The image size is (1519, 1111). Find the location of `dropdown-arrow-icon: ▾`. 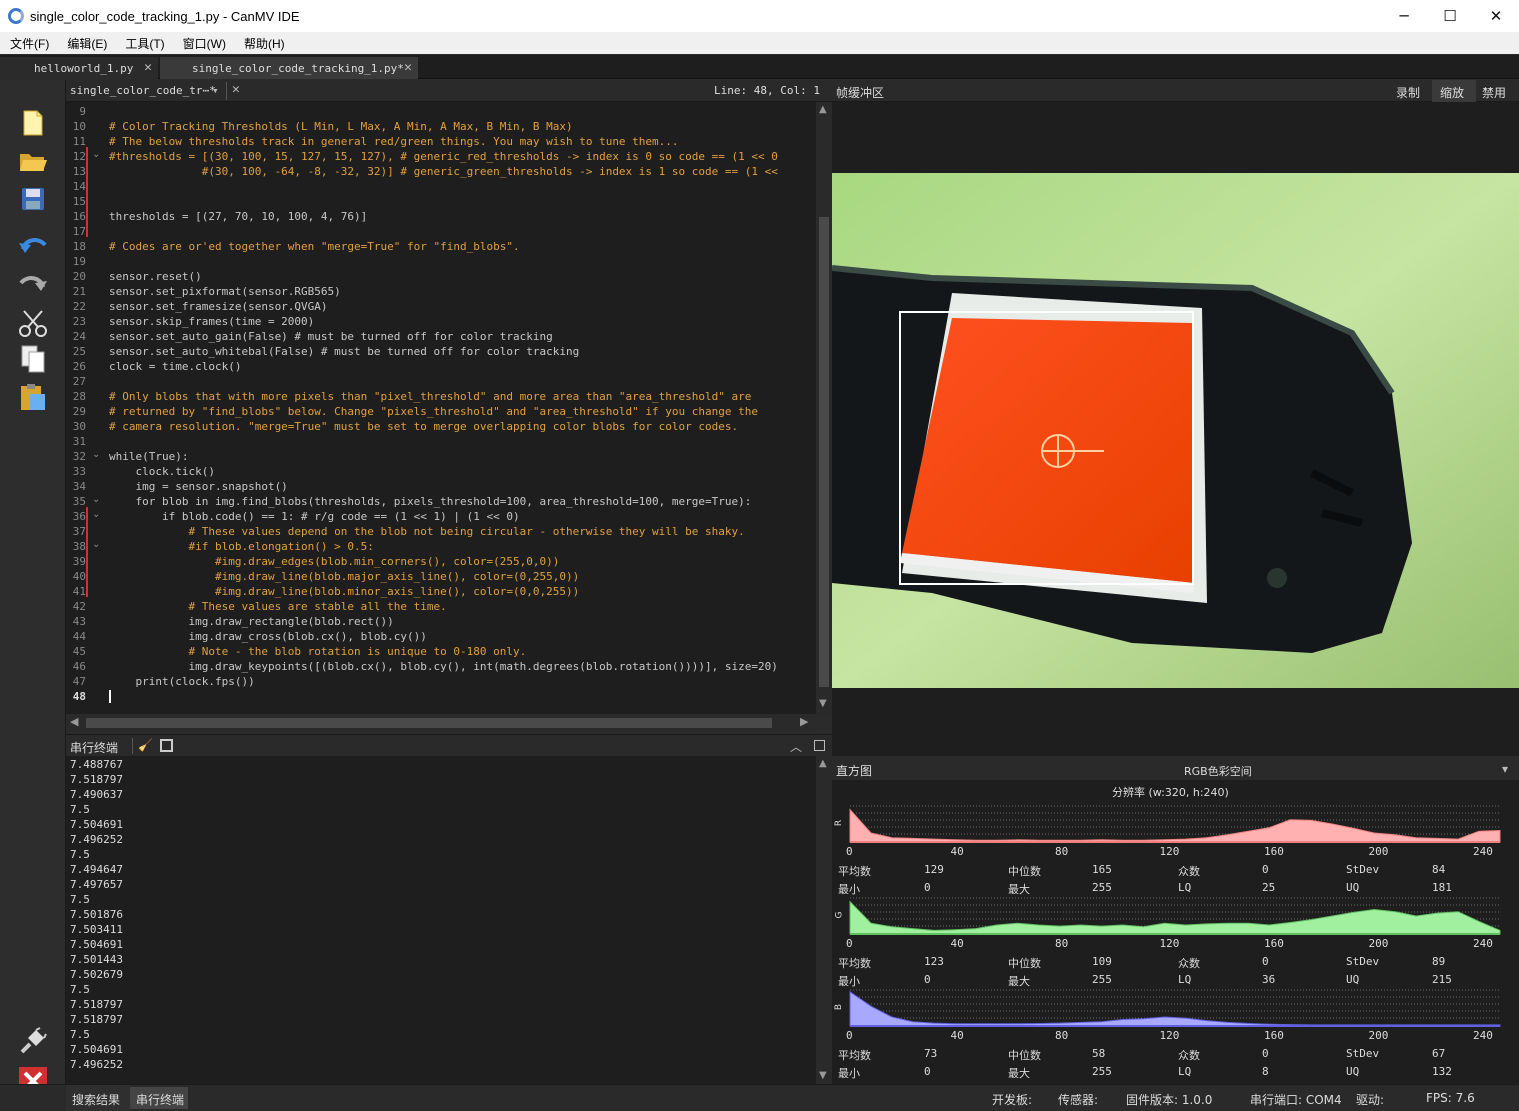

dropdown-arrow-icon: ▾ is located at coordinates (215, 90).